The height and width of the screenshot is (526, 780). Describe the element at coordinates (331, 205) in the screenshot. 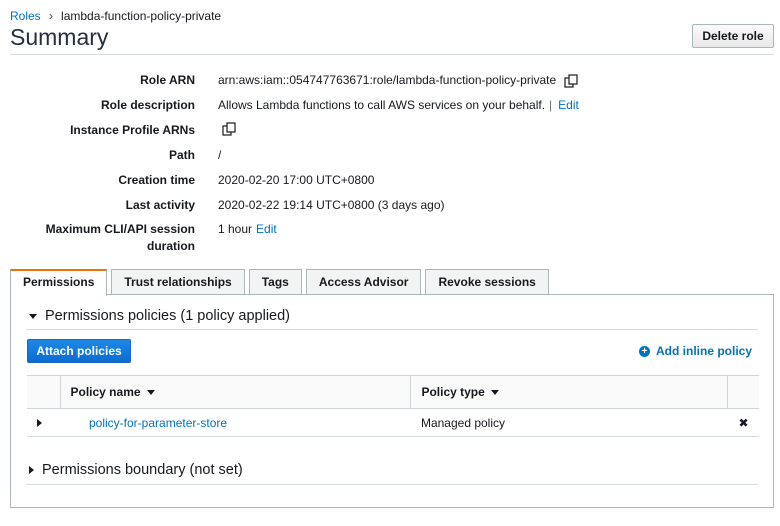

I see `last-activity-value: 2020-02-22 19:14 UTC+0800 (3 days ago)` at that location.